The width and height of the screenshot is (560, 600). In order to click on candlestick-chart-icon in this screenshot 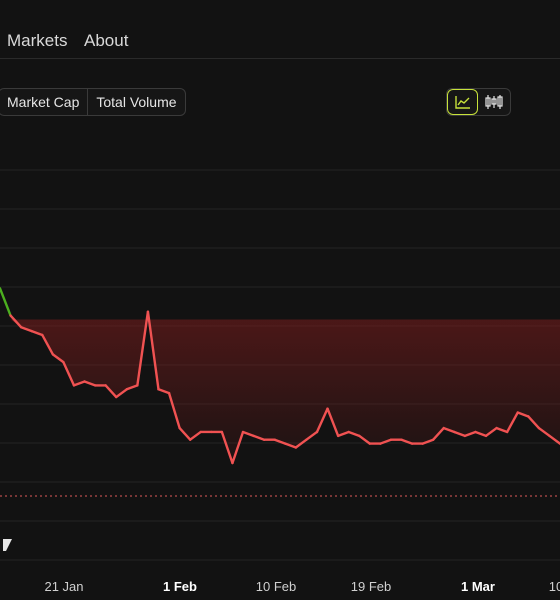, I will do `click(493, 102)`.